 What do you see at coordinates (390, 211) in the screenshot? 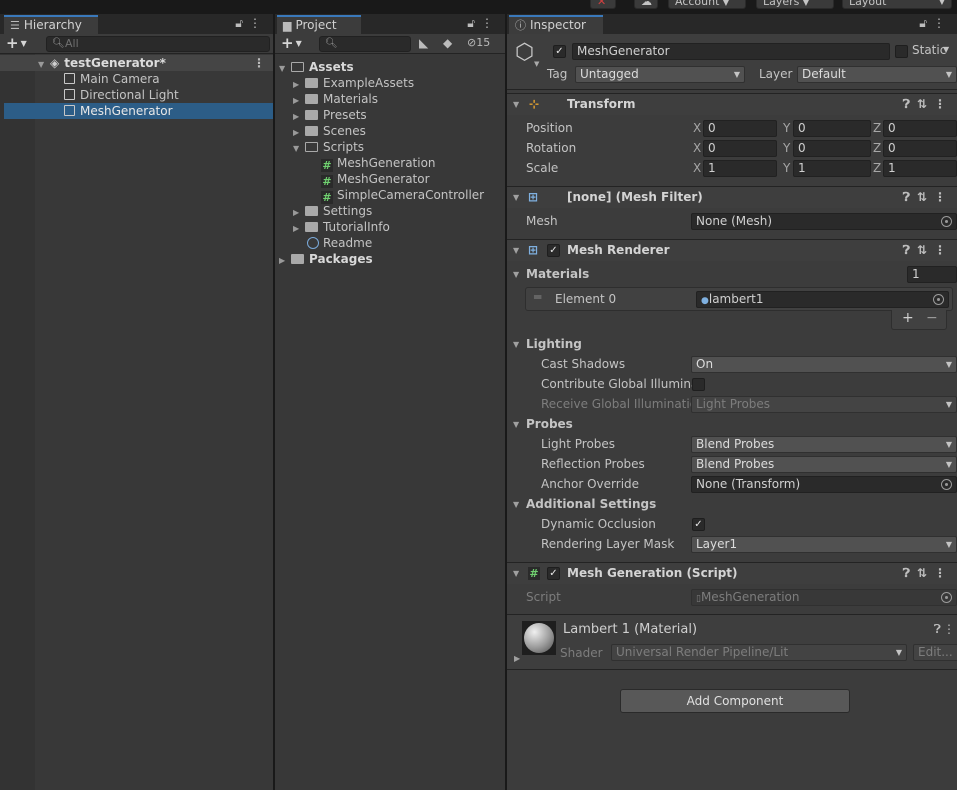
I see `tree-item: ▶ Settings` at bounding box center [390, 211].